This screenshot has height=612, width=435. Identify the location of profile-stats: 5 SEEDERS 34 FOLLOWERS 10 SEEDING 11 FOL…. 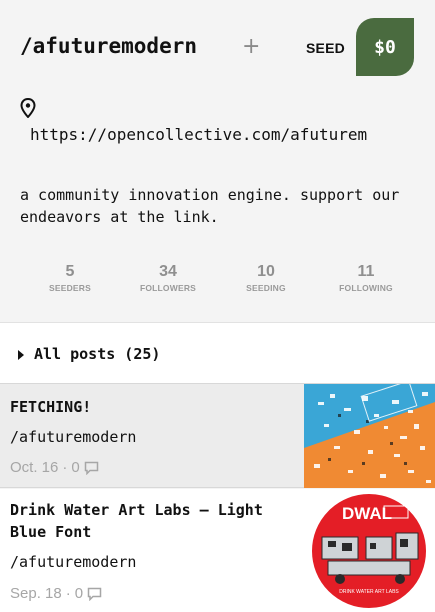
(217, 283).